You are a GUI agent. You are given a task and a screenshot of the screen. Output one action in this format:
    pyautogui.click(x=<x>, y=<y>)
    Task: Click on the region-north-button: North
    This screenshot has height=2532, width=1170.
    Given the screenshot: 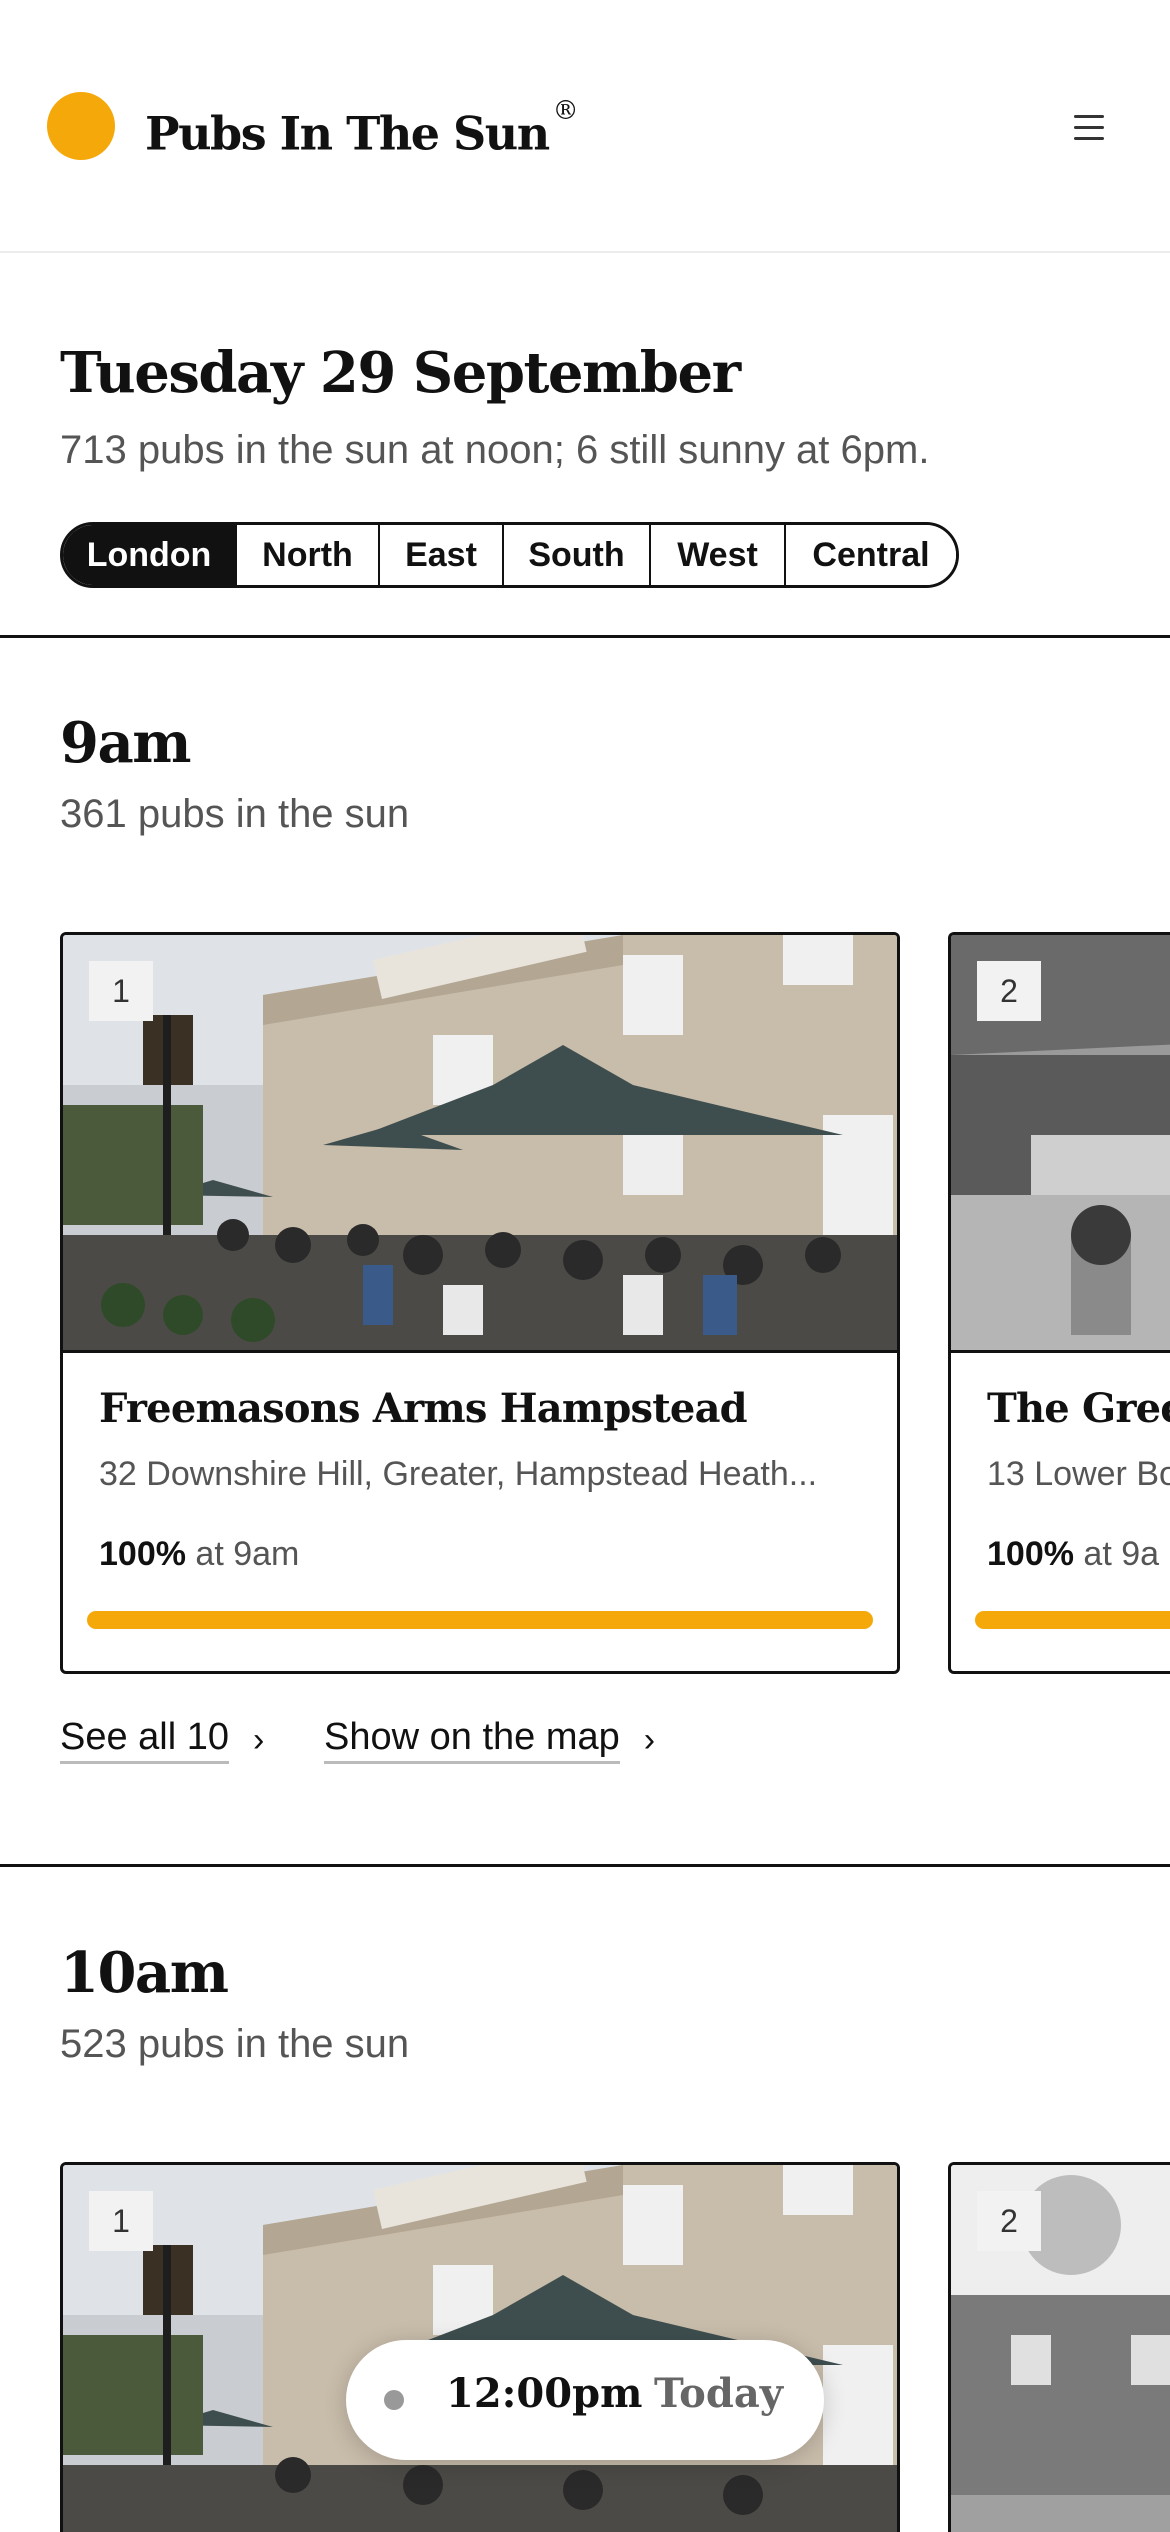 What is the action you would take?
    pyautogui.click(x=308, y=555)
    